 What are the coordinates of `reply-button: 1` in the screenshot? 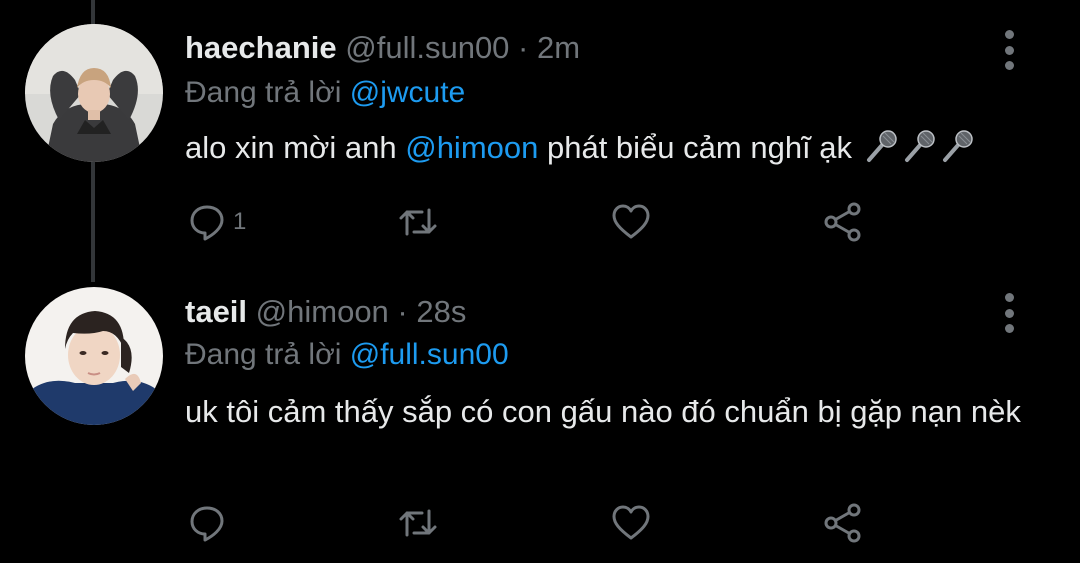 It's located at (215, 222).